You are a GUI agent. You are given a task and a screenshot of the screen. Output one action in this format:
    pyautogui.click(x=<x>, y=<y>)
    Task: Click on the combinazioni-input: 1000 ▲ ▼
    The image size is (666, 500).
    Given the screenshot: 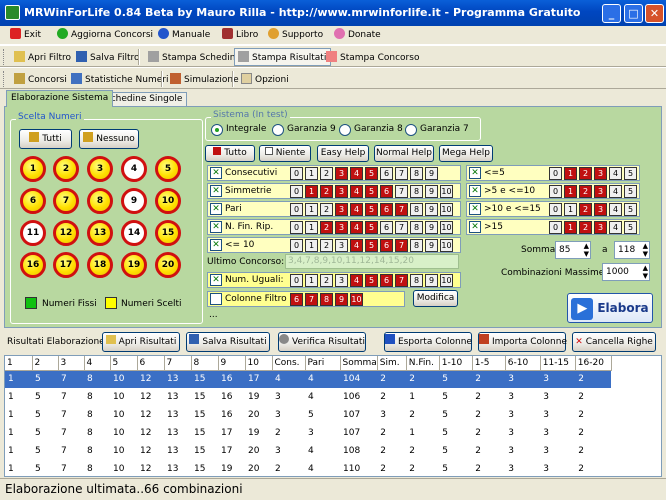 What is the action you would take?
    pyautogui.click(x=626, y=272)
    